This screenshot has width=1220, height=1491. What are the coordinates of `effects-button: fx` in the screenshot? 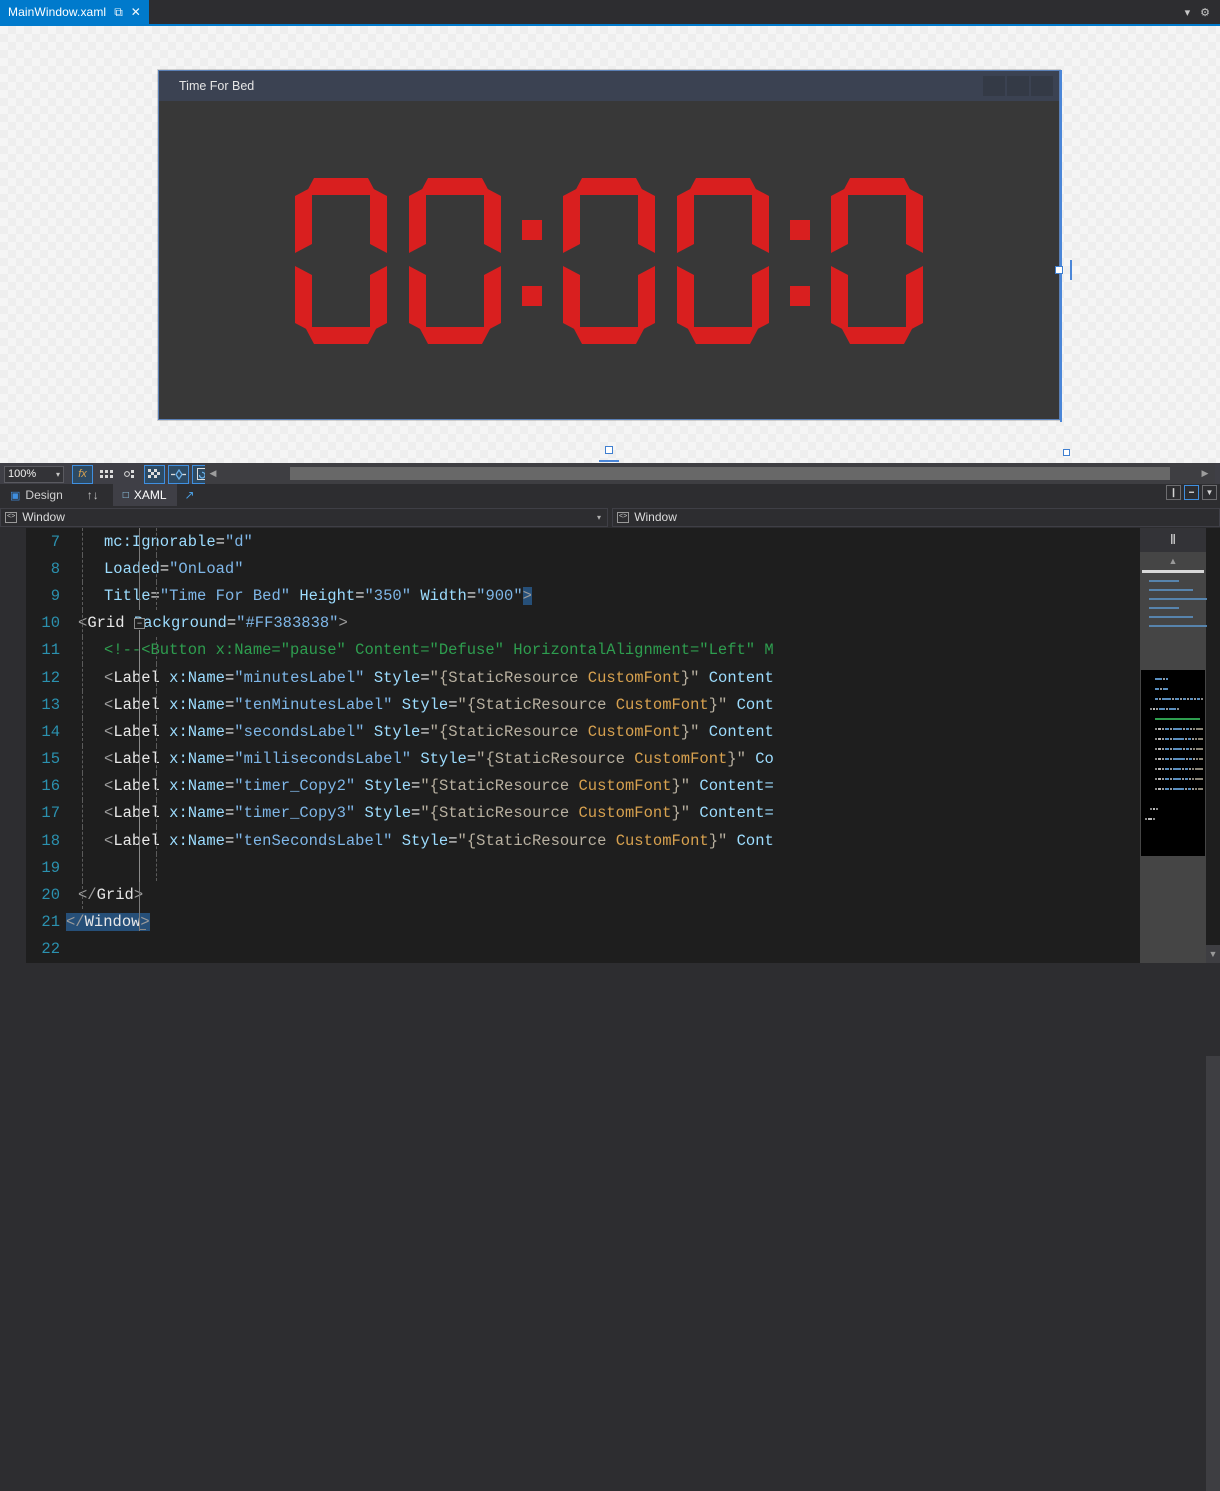 It's located at (82, 474).